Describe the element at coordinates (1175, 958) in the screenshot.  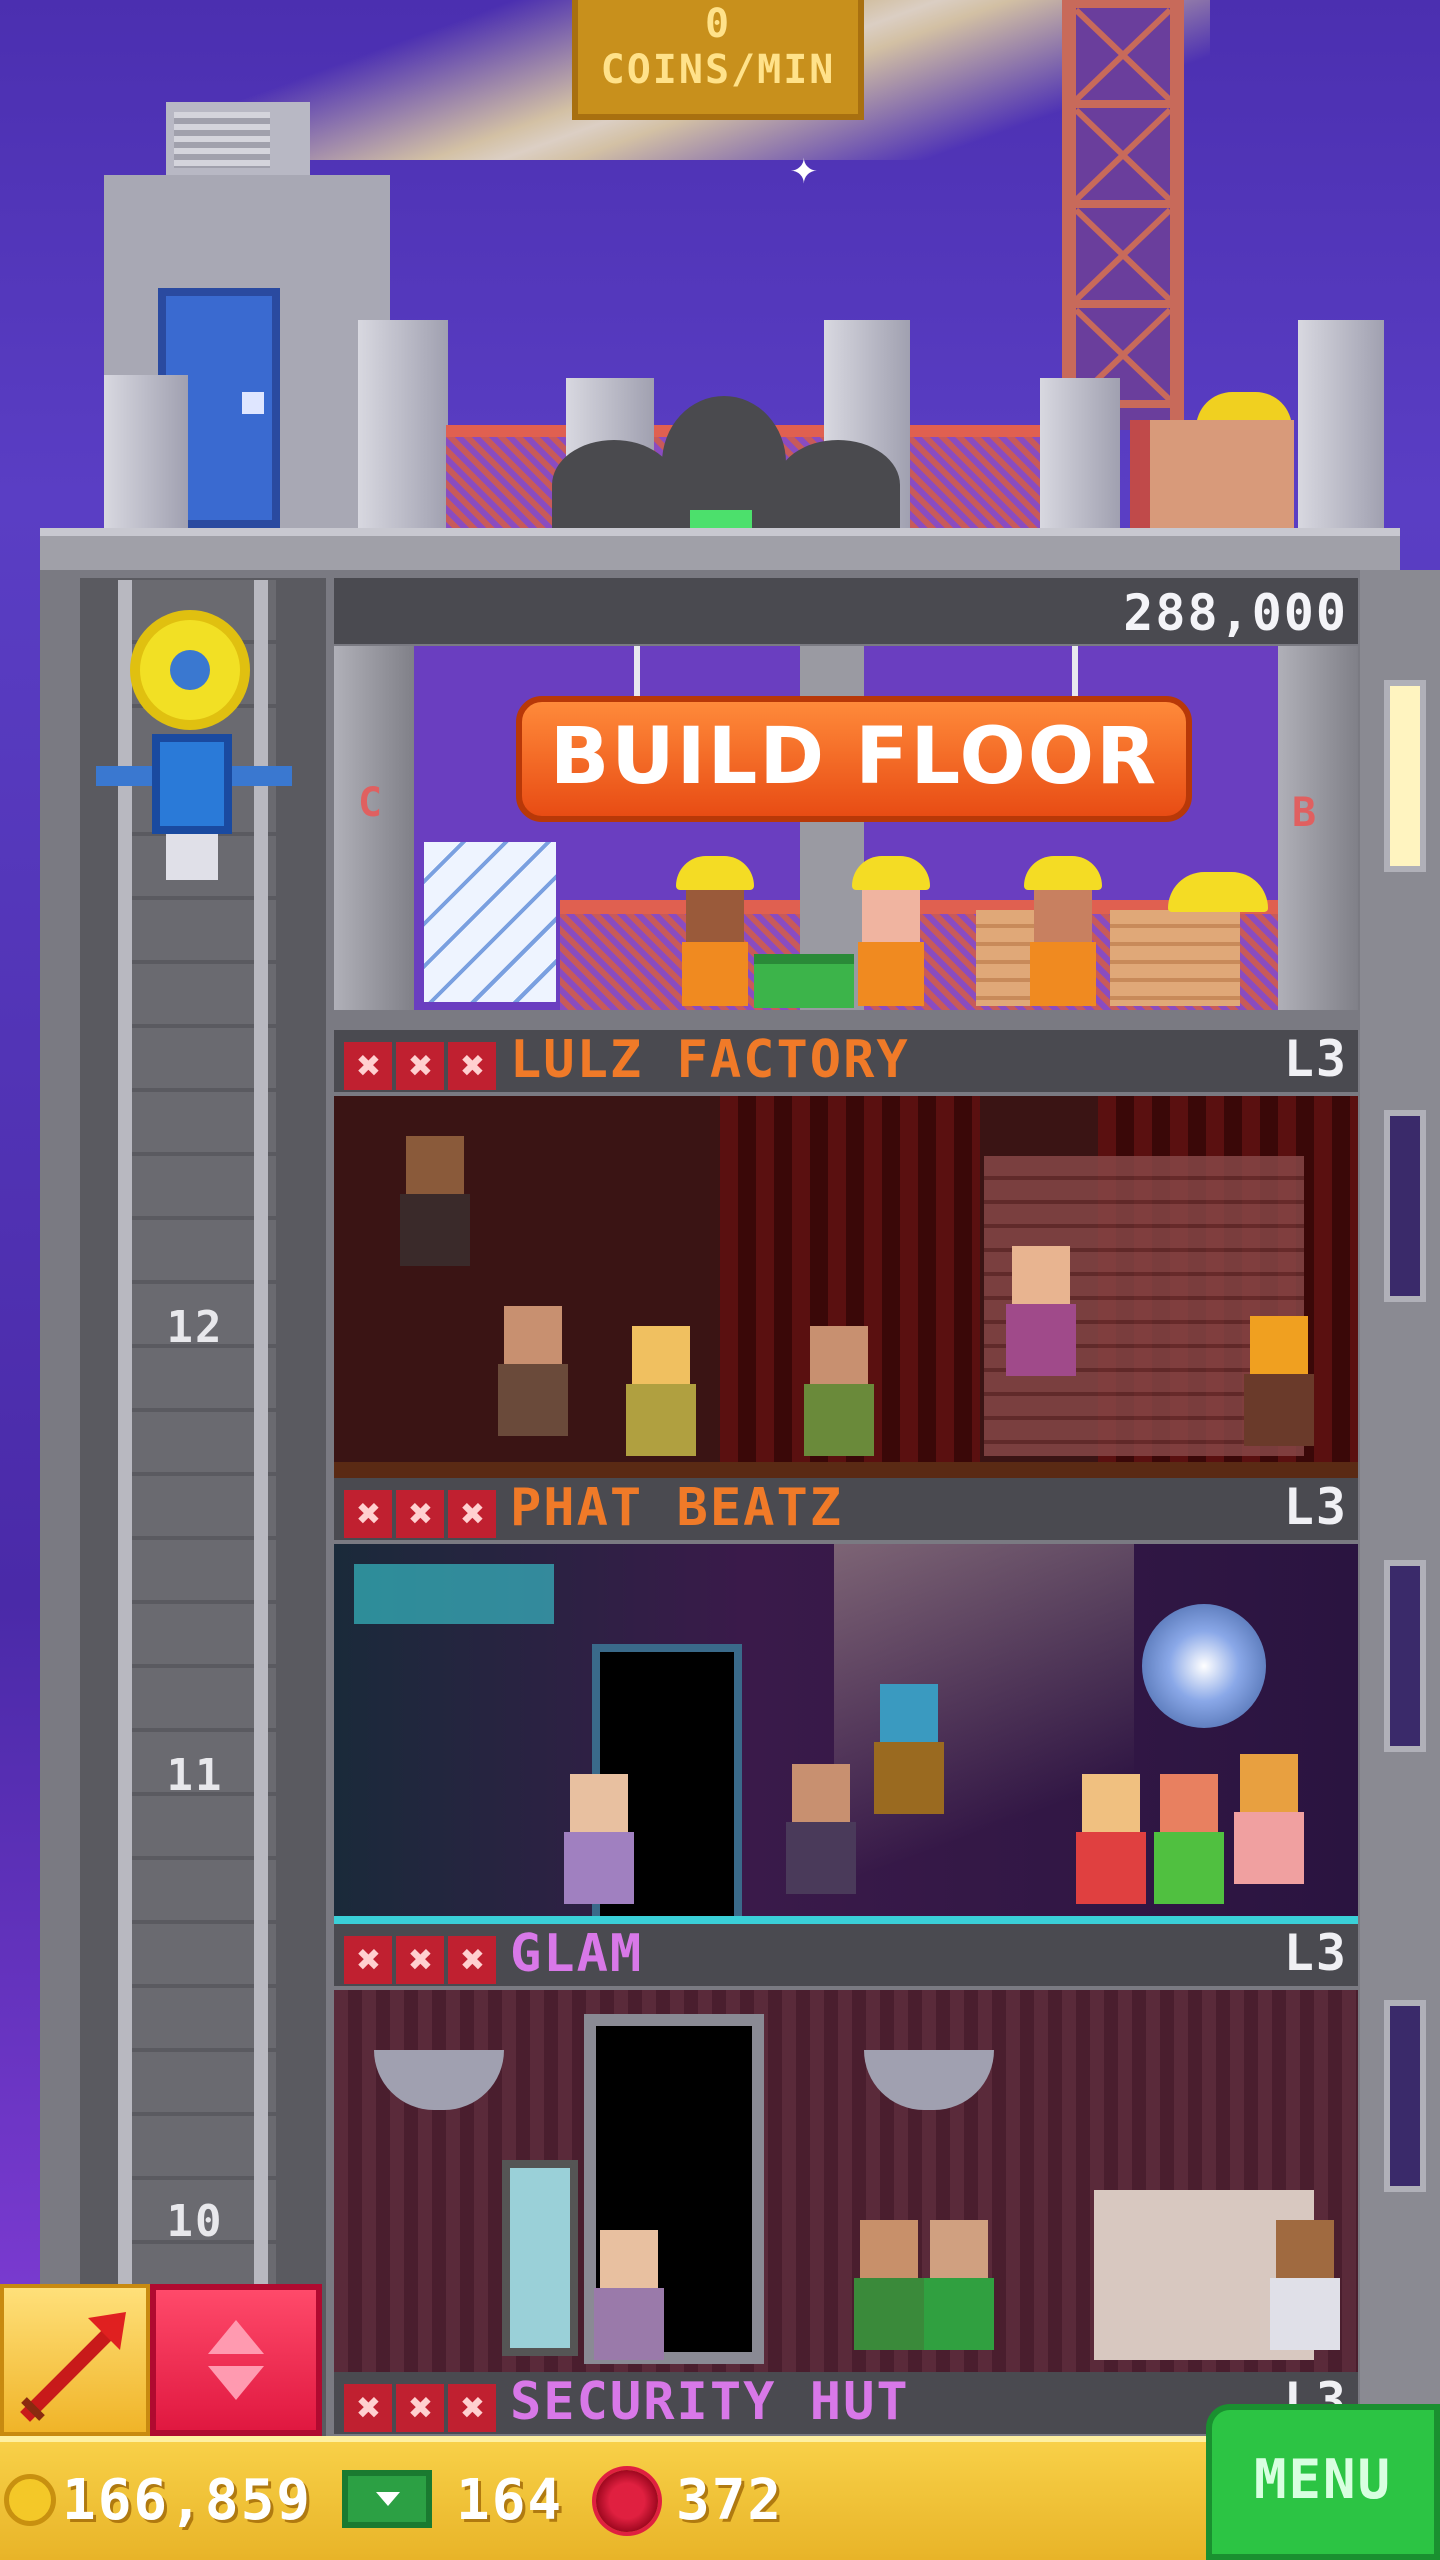
I see `lumber-stack` at that location.